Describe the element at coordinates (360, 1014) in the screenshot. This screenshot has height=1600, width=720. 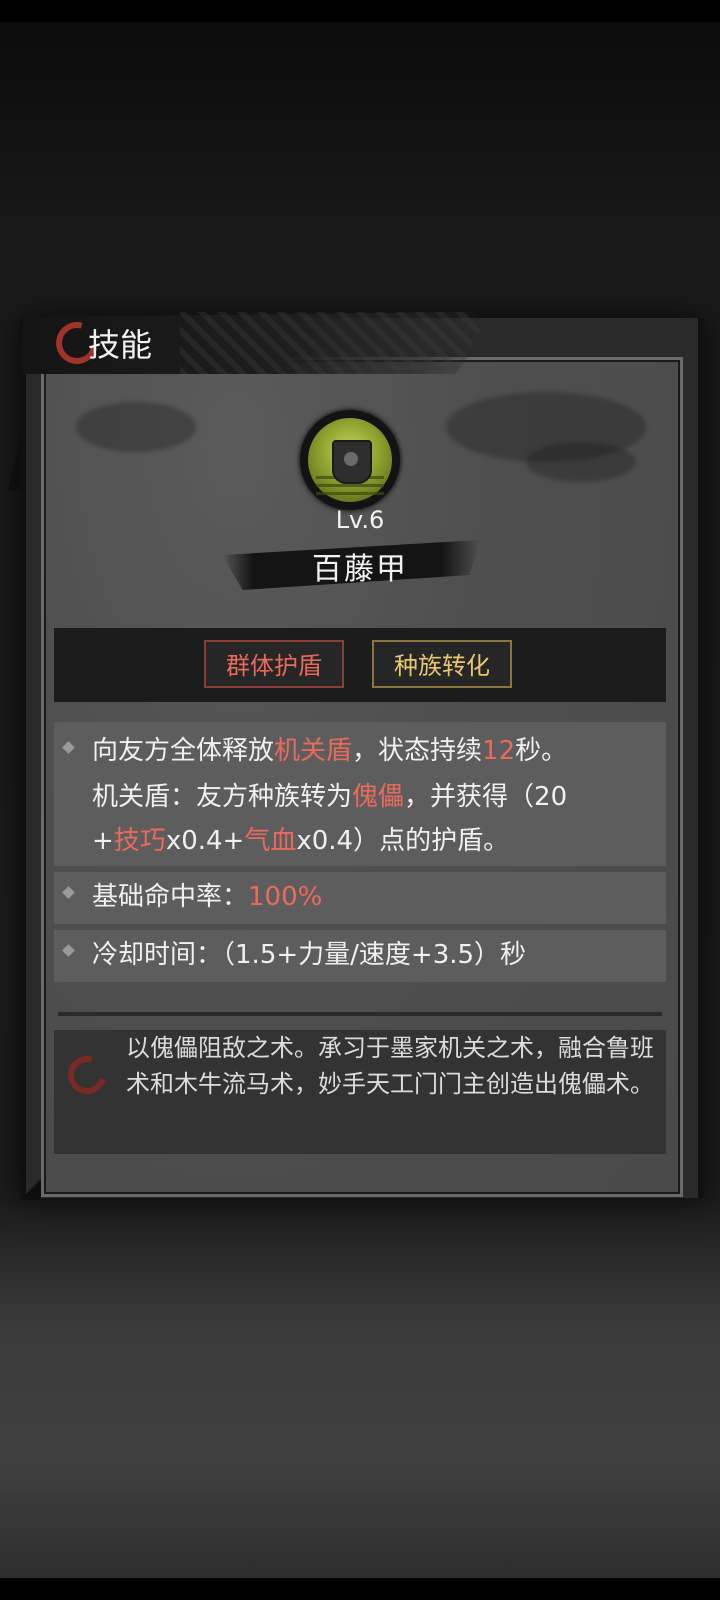
I see `divider` at that location.